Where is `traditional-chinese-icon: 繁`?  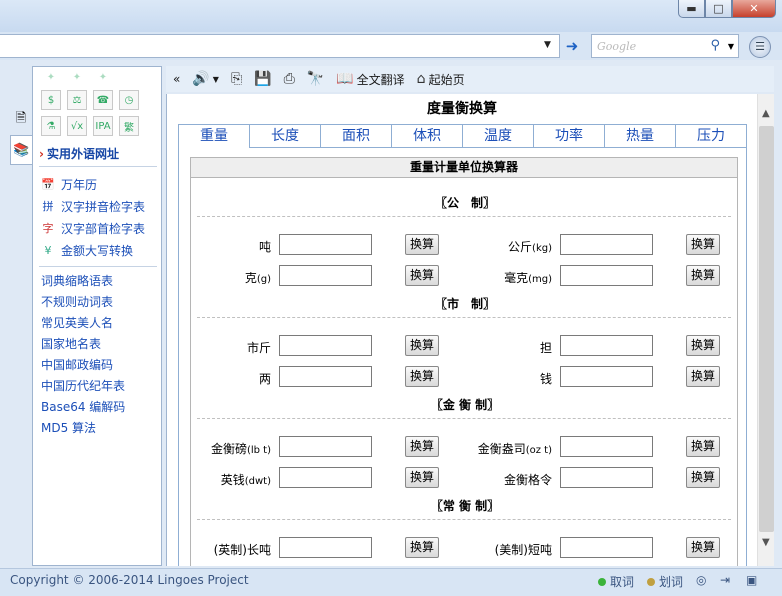 traditional-chinese-icon: 繁 is located at coordinates (129, 126).